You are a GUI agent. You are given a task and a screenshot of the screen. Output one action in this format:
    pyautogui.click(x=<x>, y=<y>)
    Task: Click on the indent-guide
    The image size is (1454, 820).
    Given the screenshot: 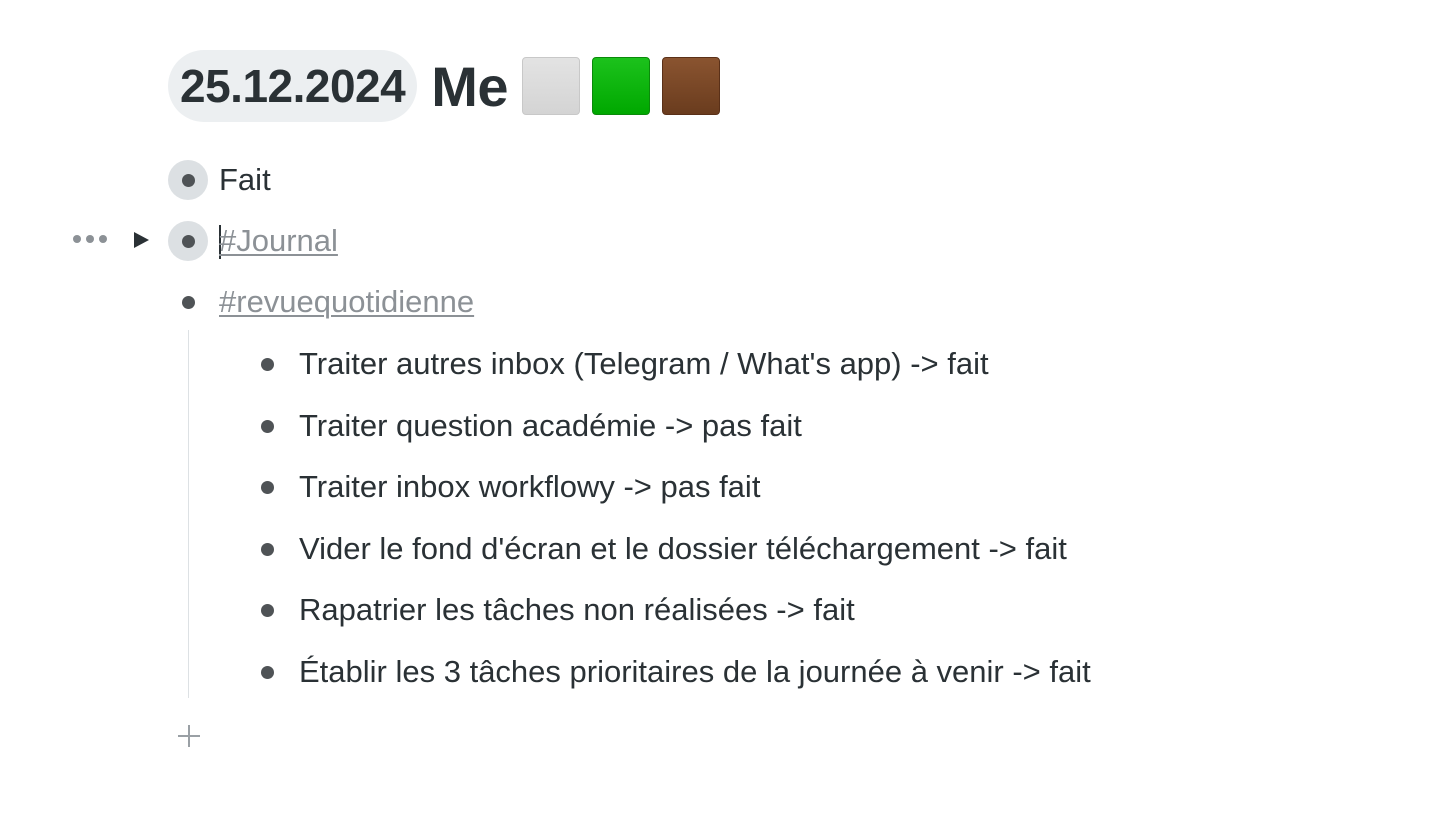 What is the action you would take?
    pyautogui.click(x=188, y=514)
    